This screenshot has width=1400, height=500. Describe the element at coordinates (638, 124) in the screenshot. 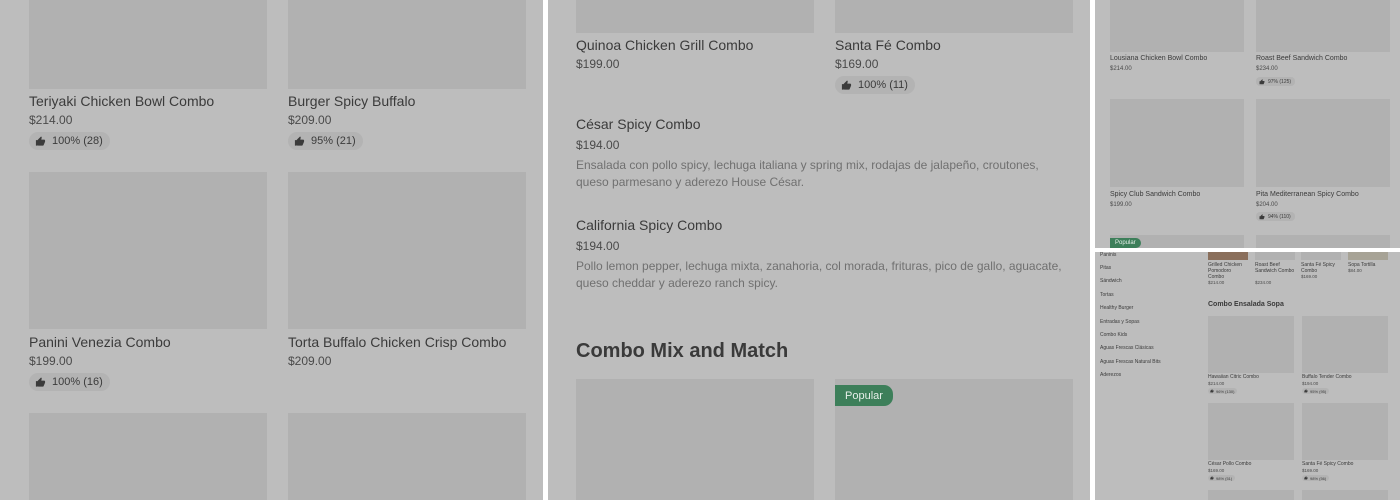

I see `item-name: César Spicy Combo` at that location.